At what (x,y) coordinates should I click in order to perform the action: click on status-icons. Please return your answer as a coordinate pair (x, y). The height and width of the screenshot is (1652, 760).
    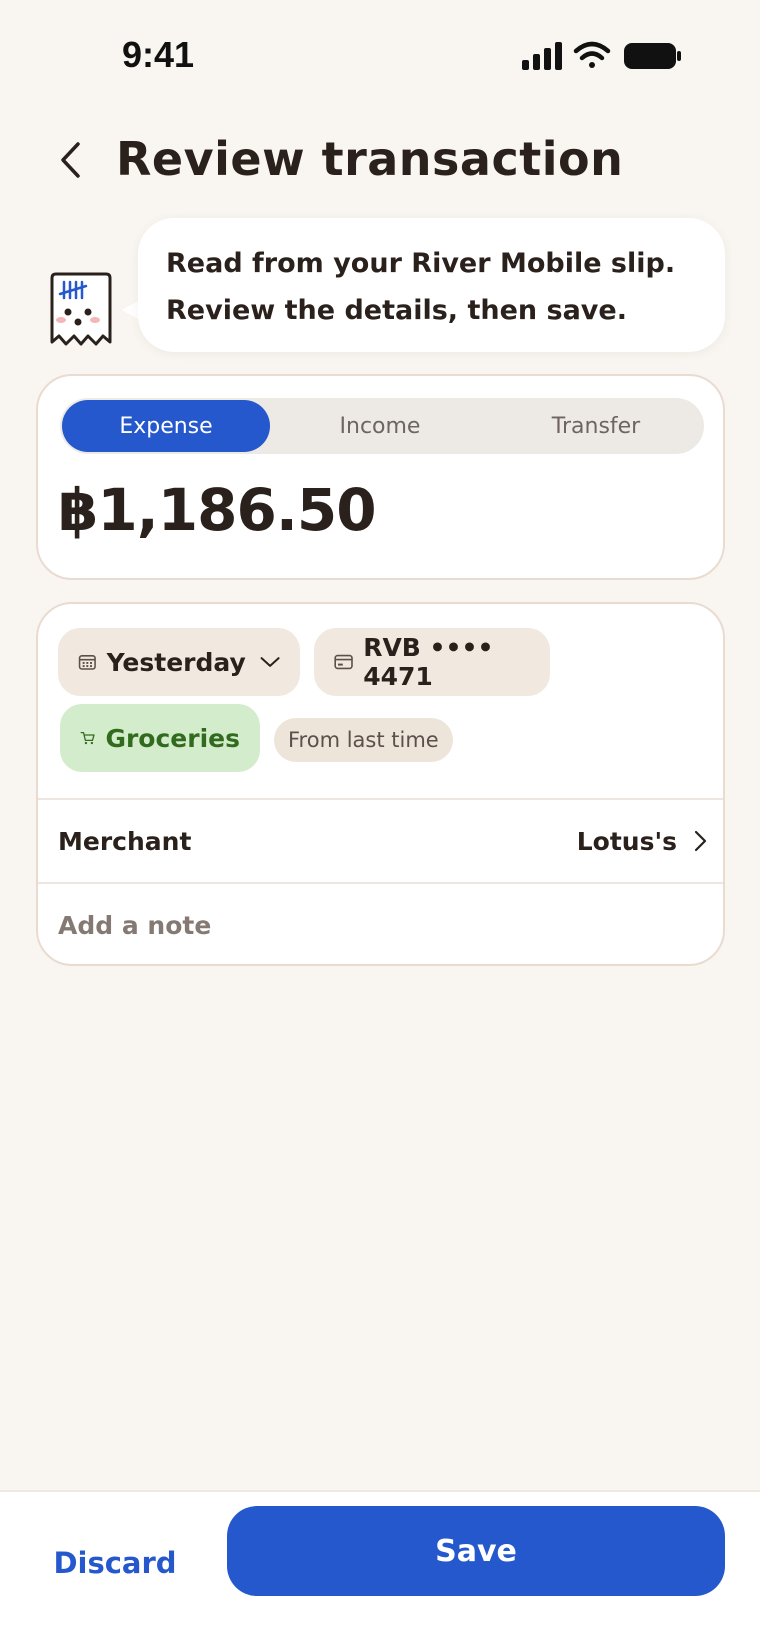
    Looking at the image, I should click on (601, 57).